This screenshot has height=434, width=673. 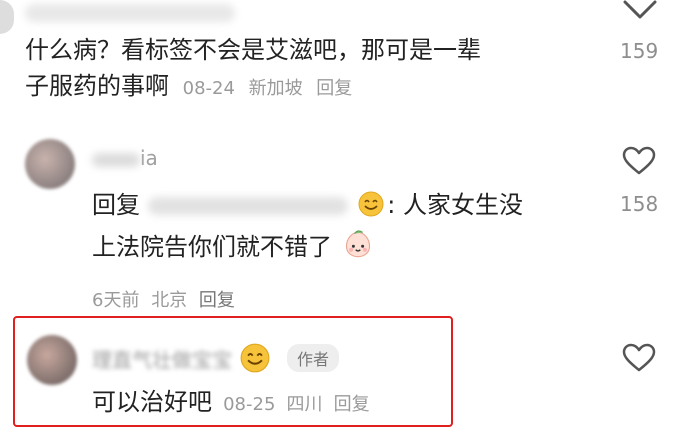 I want to click on top-comment-username, so click(x=130, y=13).